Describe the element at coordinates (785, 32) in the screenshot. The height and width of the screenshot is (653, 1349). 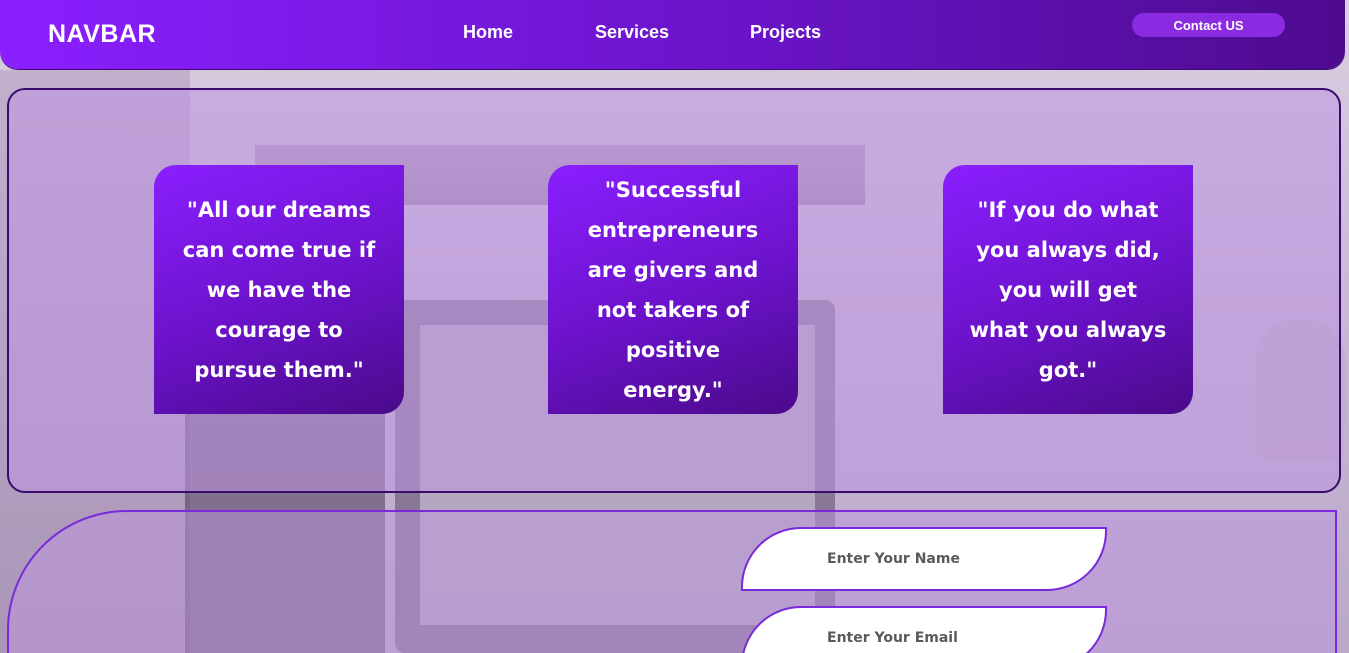
I see `nav-link-projects: Projects` at that location.